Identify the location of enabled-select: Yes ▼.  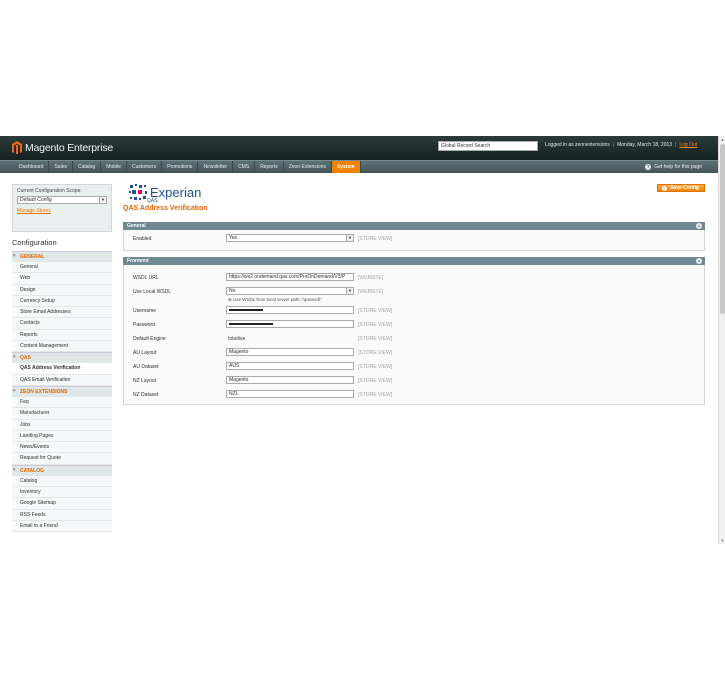
(290, 238).